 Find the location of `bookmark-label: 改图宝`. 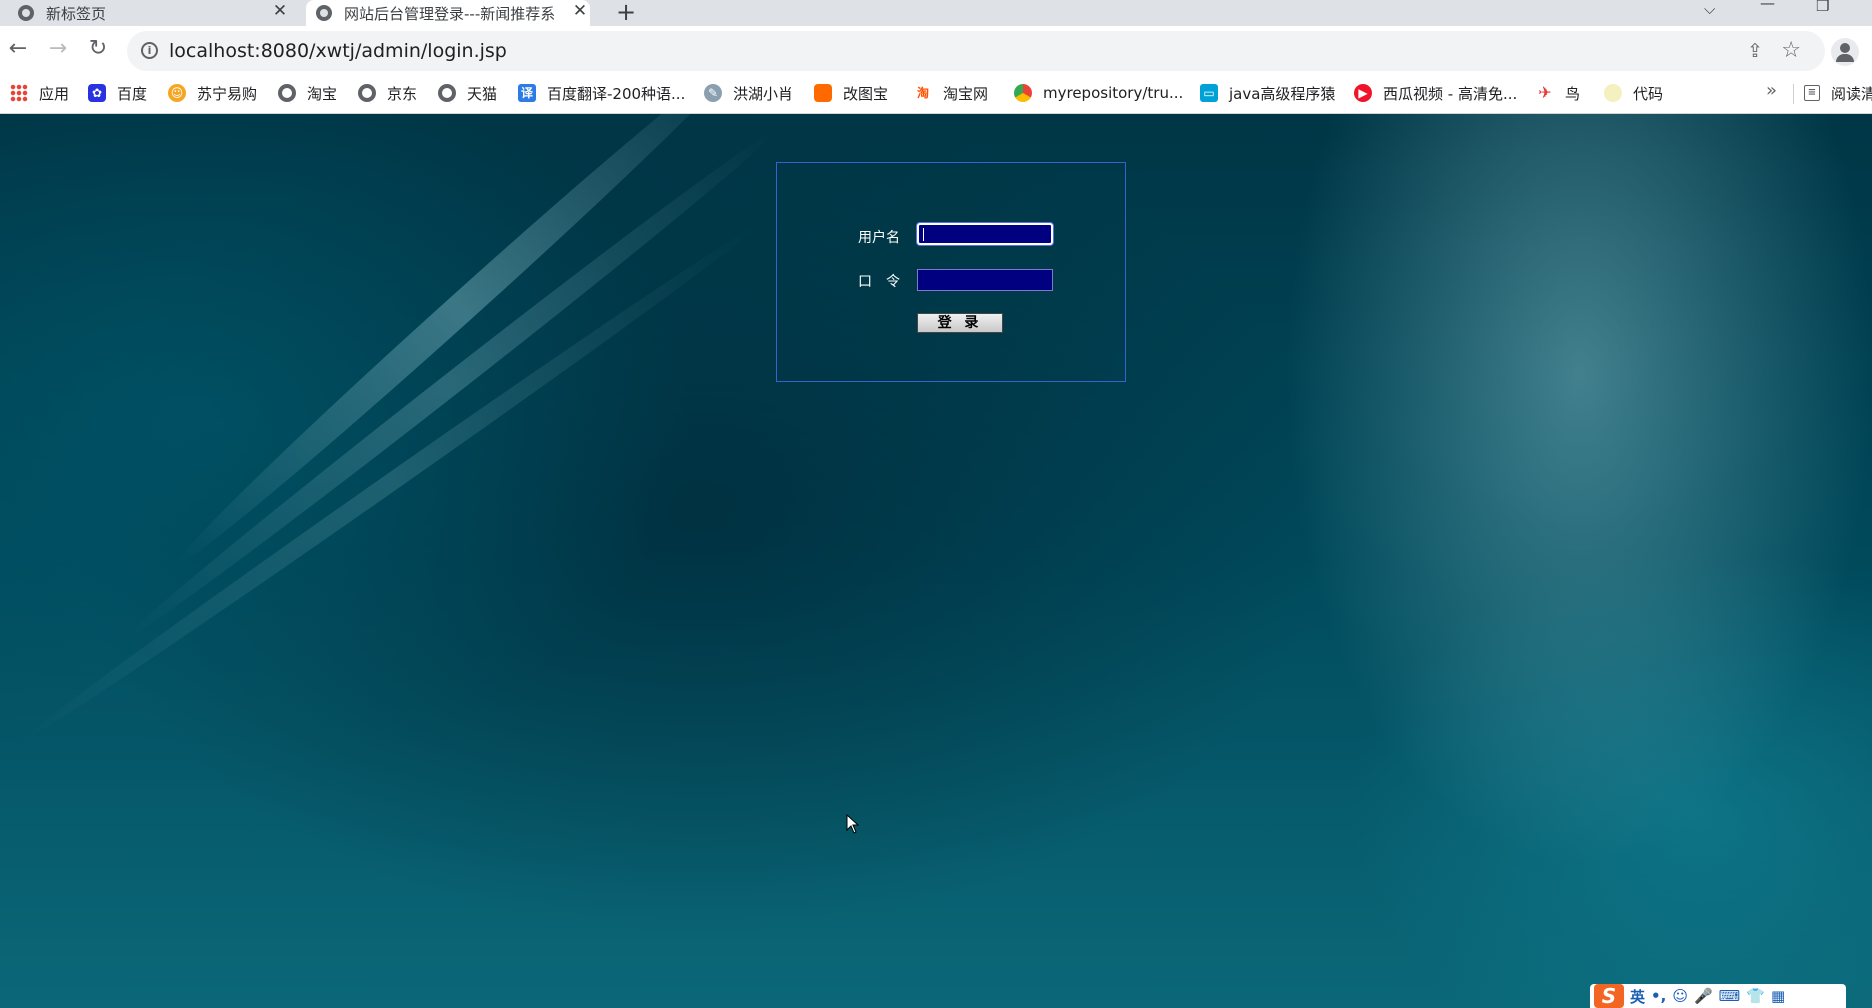

bookmark-label: 改图宝 is located at coordinates (866, 93).